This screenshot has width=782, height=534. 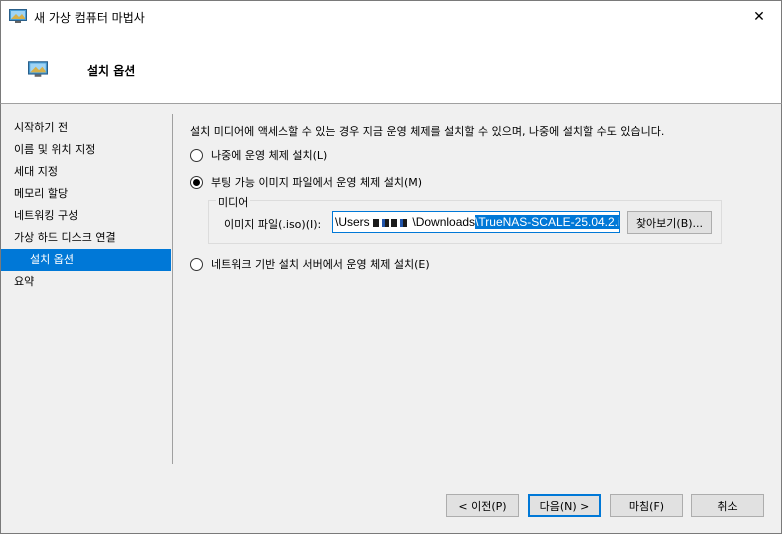 What do you see at coordinates (87, 238) in the screenshot?
I see `nav-item-virtual-disk: 가상 하드 디스크 연결` at bounding box center [87, 238].